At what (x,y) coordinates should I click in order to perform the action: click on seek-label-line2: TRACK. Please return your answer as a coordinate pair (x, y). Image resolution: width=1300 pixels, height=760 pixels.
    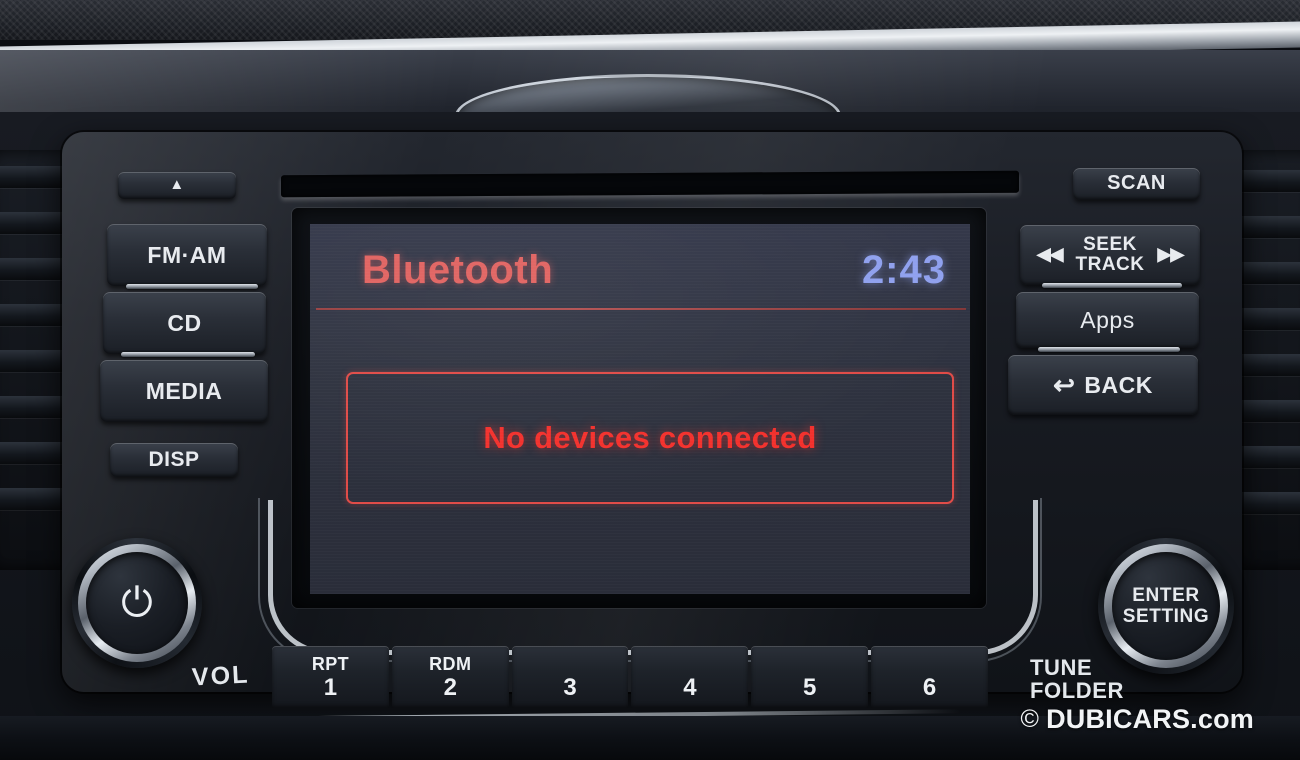
    Looking at the image, I should click on (1110, 264).